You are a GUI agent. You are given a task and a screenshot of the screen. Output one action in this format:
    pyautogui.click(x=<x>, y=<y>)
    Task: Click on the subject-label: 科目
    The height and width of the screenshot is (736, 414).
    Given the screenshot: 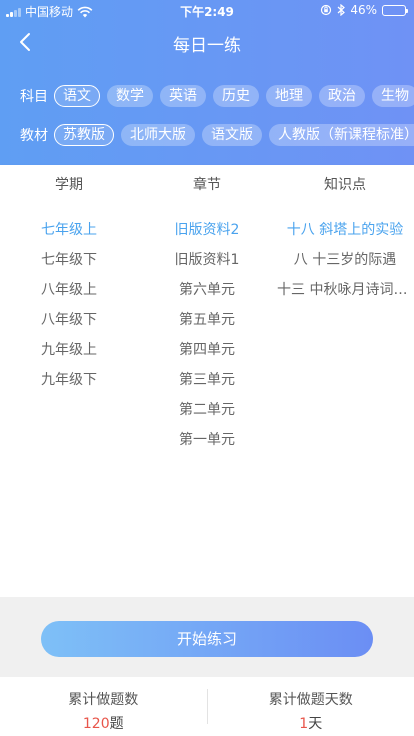 What is the action you would take?
    pyautogui.click(x=34, y=97)
    